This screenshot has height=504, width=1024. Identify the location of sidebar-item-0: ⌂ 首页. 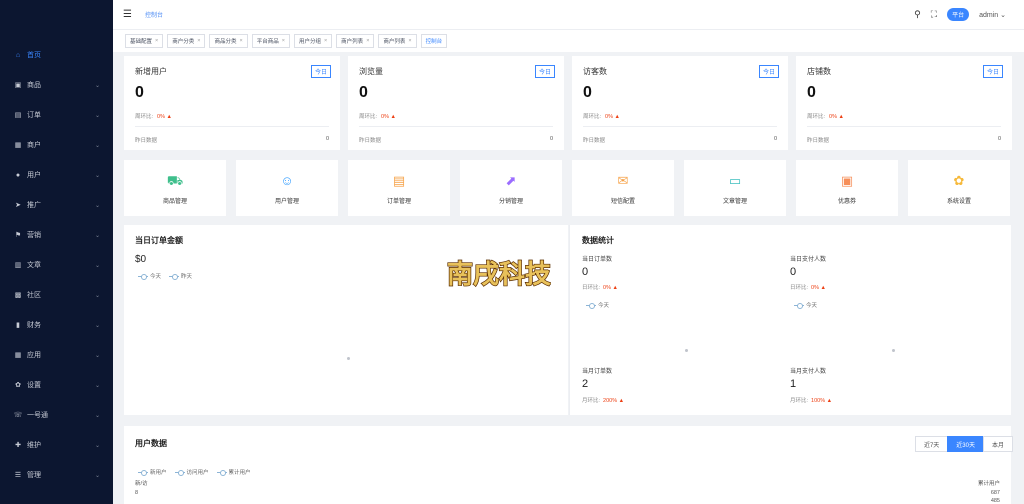
(56, 55).